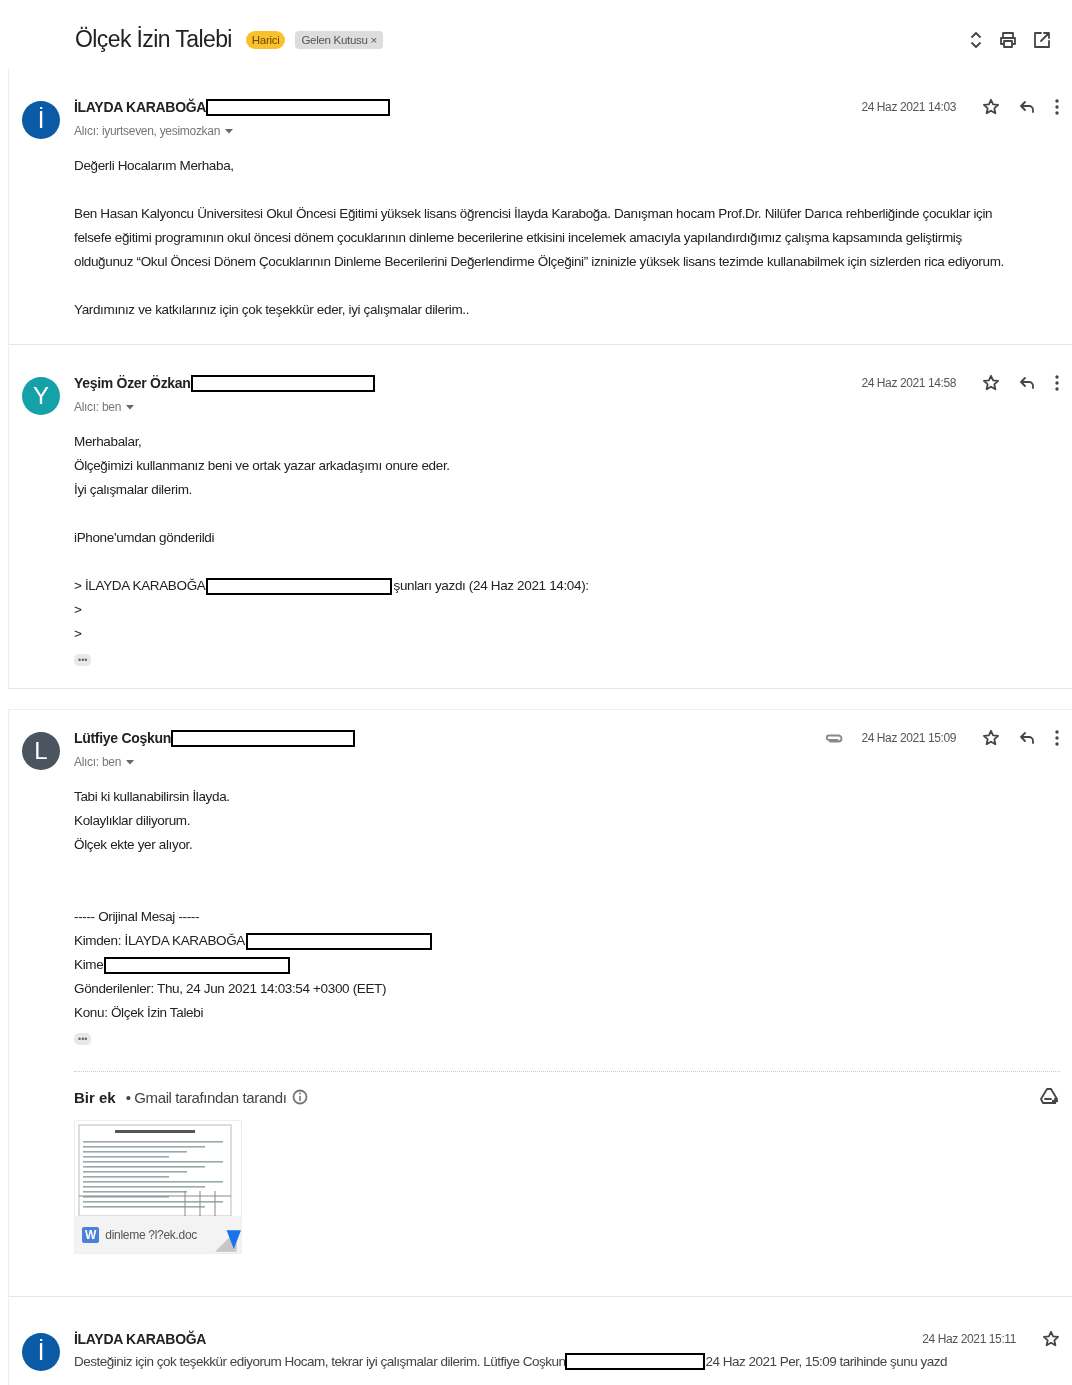 Image resolution: width=1072 pixels, height=1385 pixels. Describe the element at coordinates (153, 39) in the screenshot. I see `thread-subject: Ölçek İzin Talebi` at that location.